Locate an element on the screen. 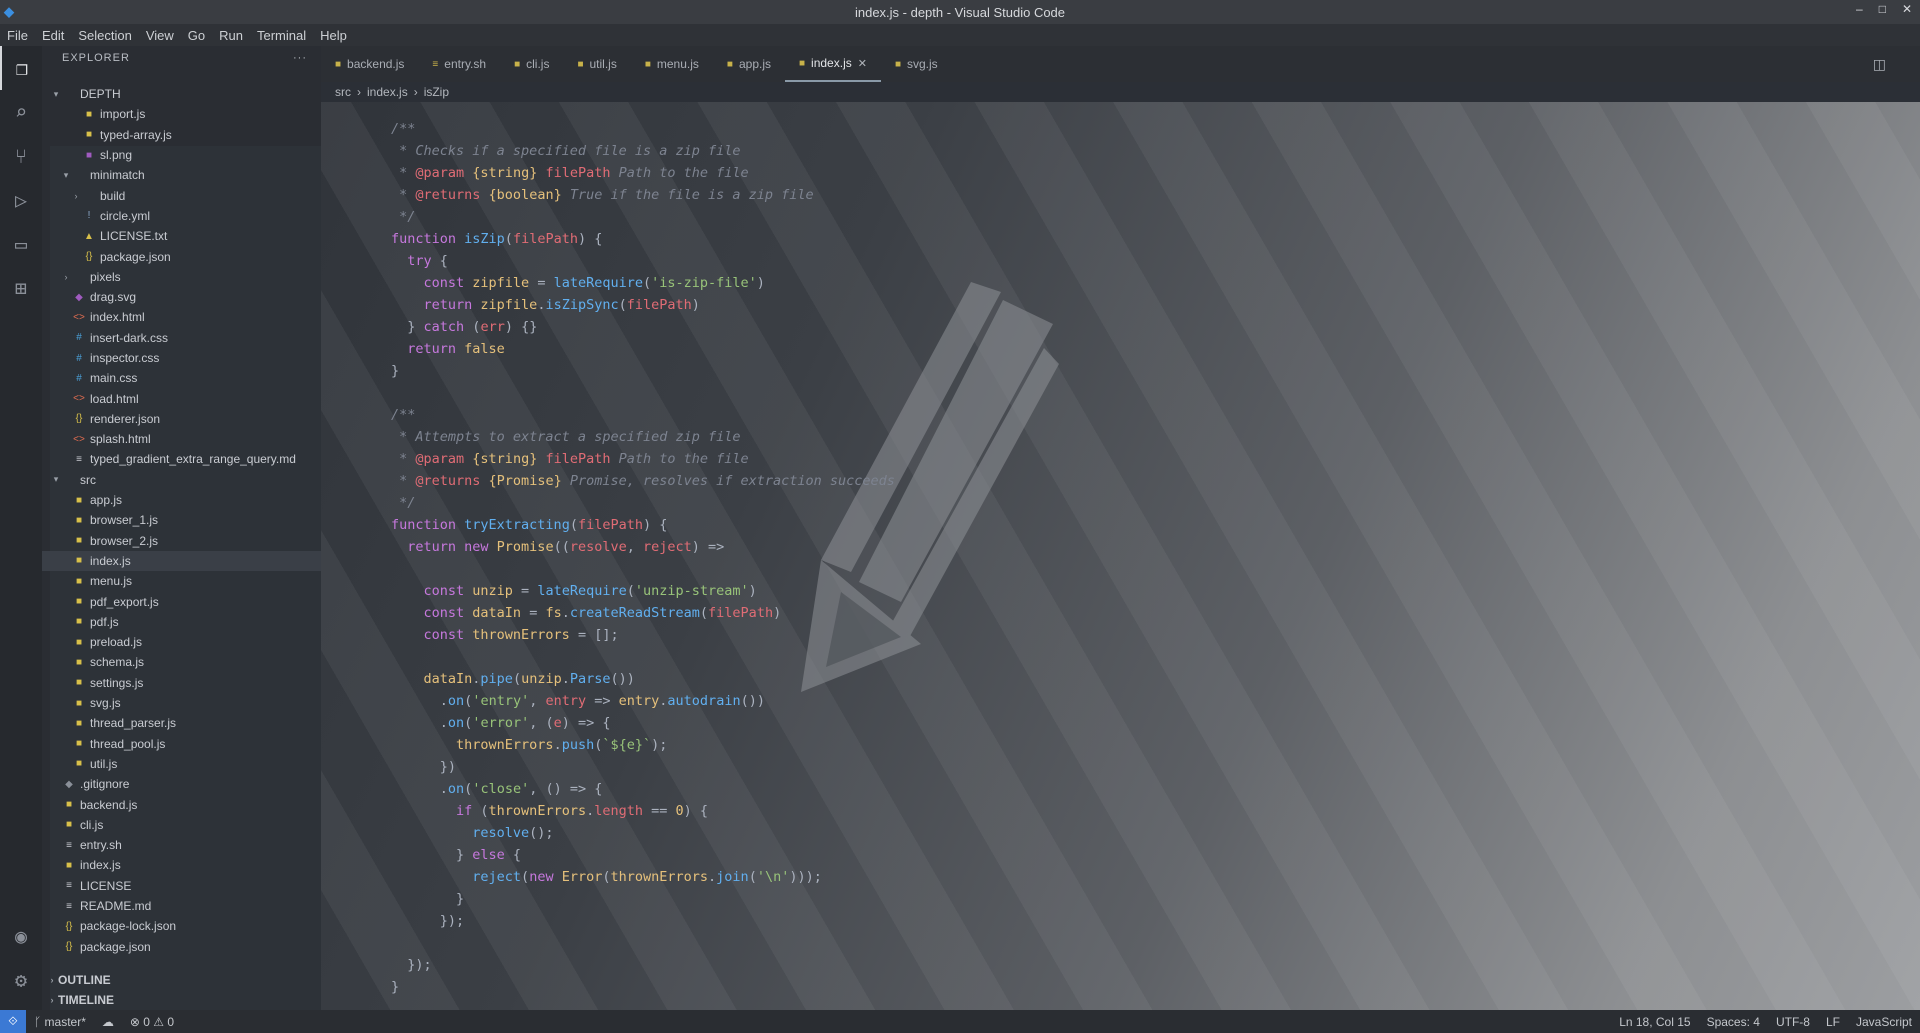 The width and height of the screenshot is (1920, 1033). code-token: Error is located at coordinates (582, 877).